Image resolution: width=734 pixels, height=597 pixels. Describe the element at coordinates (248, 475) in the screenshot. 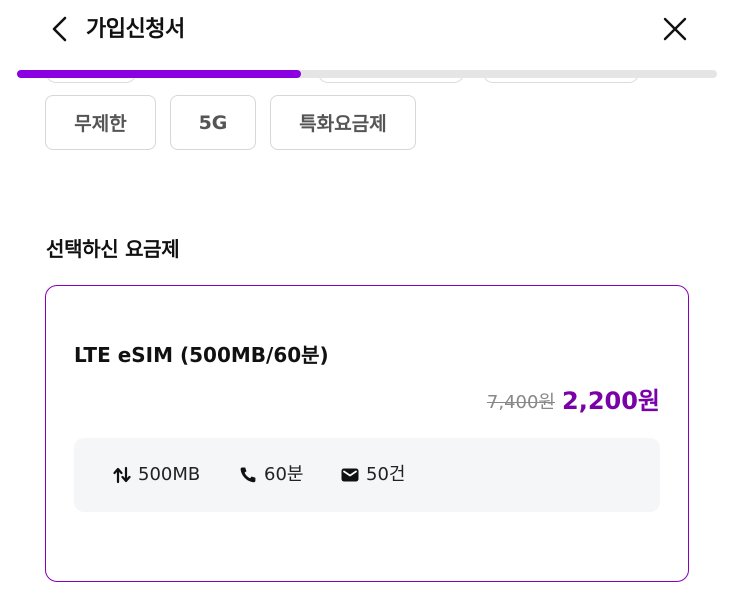

I see `phone-icon` at that location.